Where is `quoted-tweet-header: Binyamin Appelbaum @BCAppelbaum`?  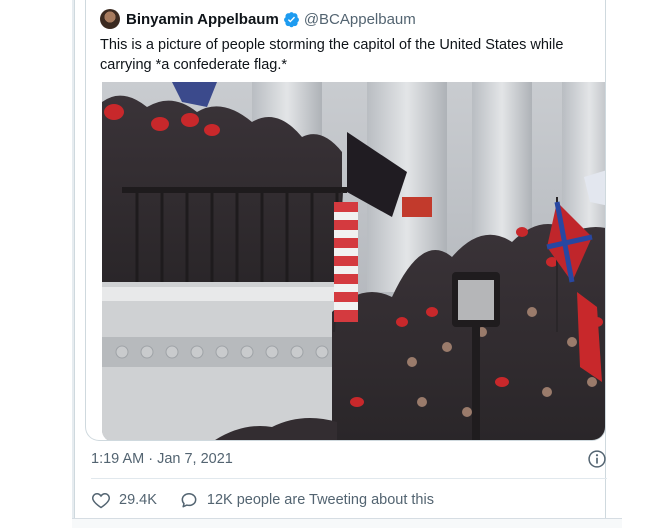 quoted-tweet-header: Binyamin Appelbaum @BCAppelbaum is located at coordinates (258, 19).